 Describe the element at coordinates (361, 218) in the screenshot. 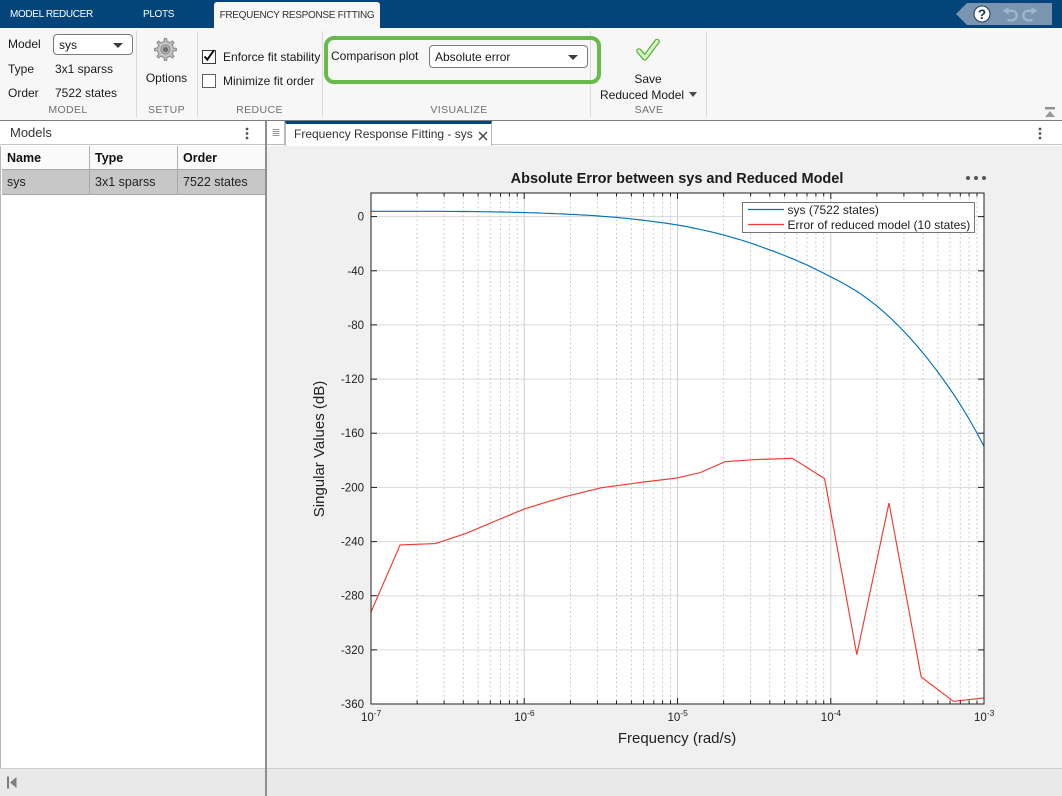

I see `svg-text: 0` at that location.